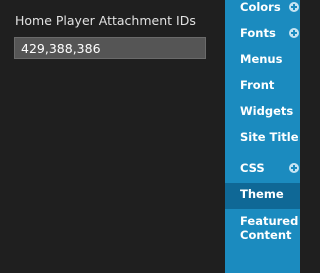 The image size is (320, 273). I want to click on menu-item-label: Featured Content, so click(269, 228).